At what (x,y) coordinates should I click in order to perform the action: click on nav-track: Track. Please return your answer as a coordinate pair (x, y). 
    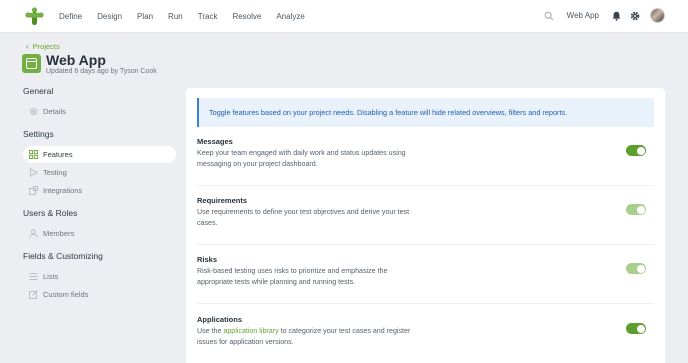
    Looking at the image, I should click on (208, 16).